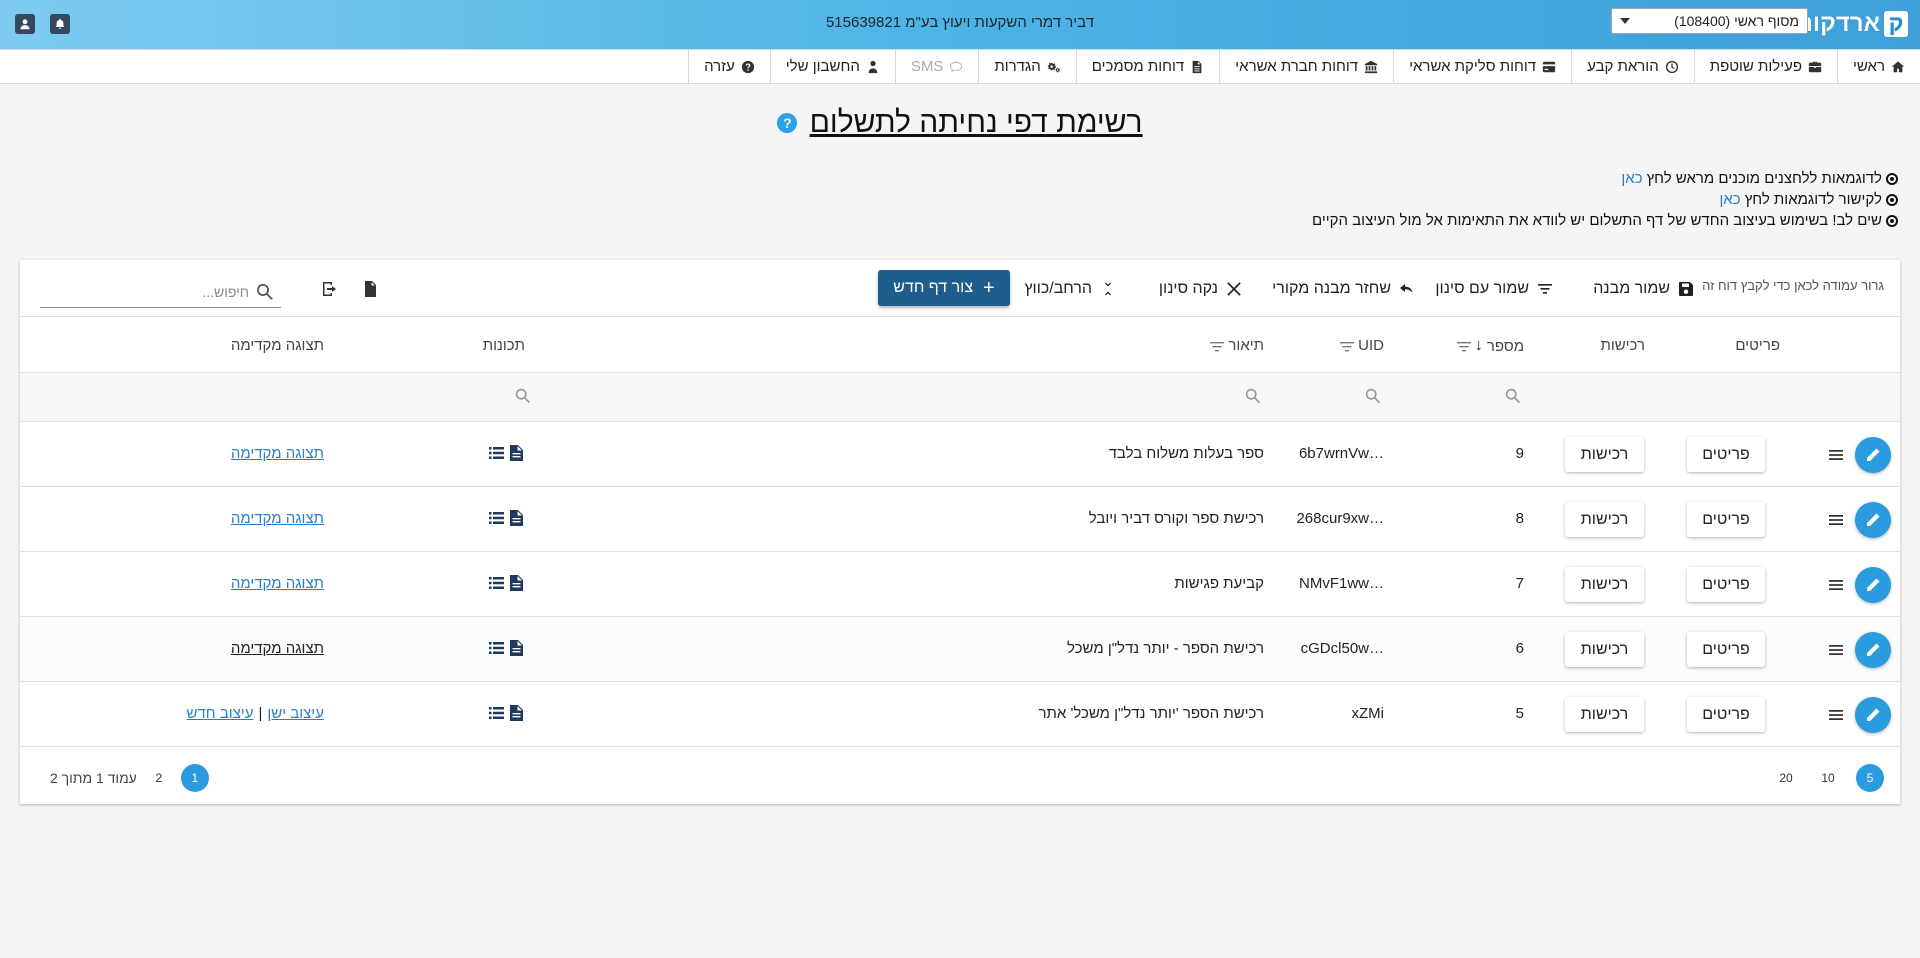 The height and width of the screenshot is (958, 1920). I want to click on group-drop-area: גרור עמודה לכאן כדי לקבץ דוח זה, so click(1793, 285).